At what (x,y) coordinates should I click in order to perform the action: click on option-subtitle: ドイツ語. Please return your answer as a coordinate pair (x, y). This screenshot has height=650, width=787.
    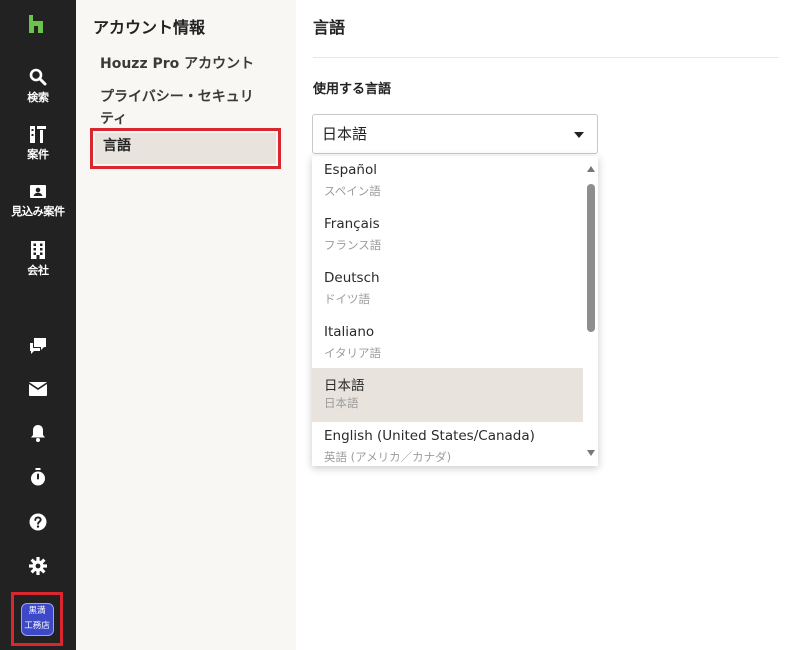
    Looking at the image, I should click on (347, 299).